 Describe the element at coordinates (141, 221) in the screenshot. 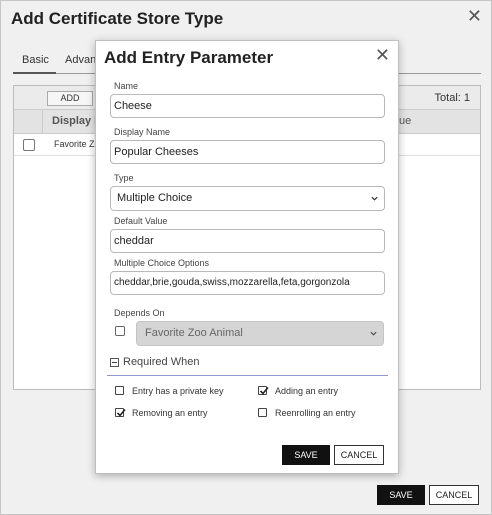

I see `default-value-label: Default Value` at that location.